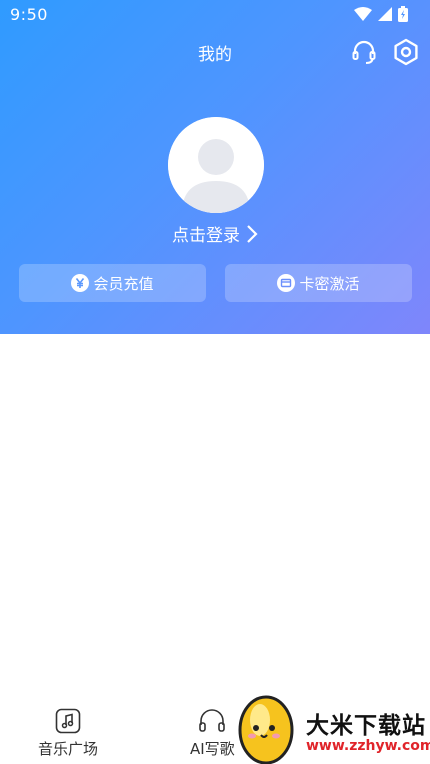 The width and height of the screenshot is (430, 764). What do you see at coordinates (123, 283) in the screenshot?
I see `vip-recharge-label: 会员充值` at bounding box center [123, 283].